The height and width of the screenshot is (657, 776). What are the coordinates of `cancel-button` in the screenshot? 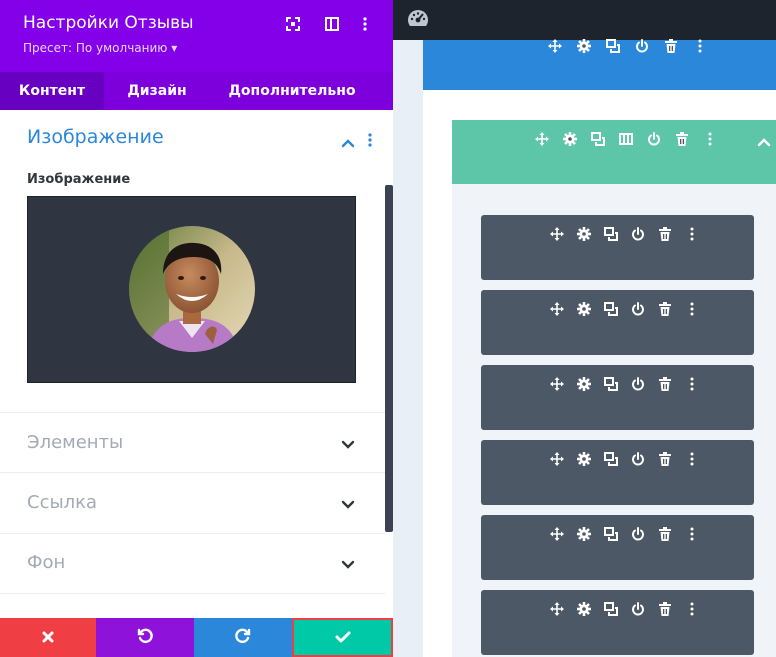 It's located at (48, 637).